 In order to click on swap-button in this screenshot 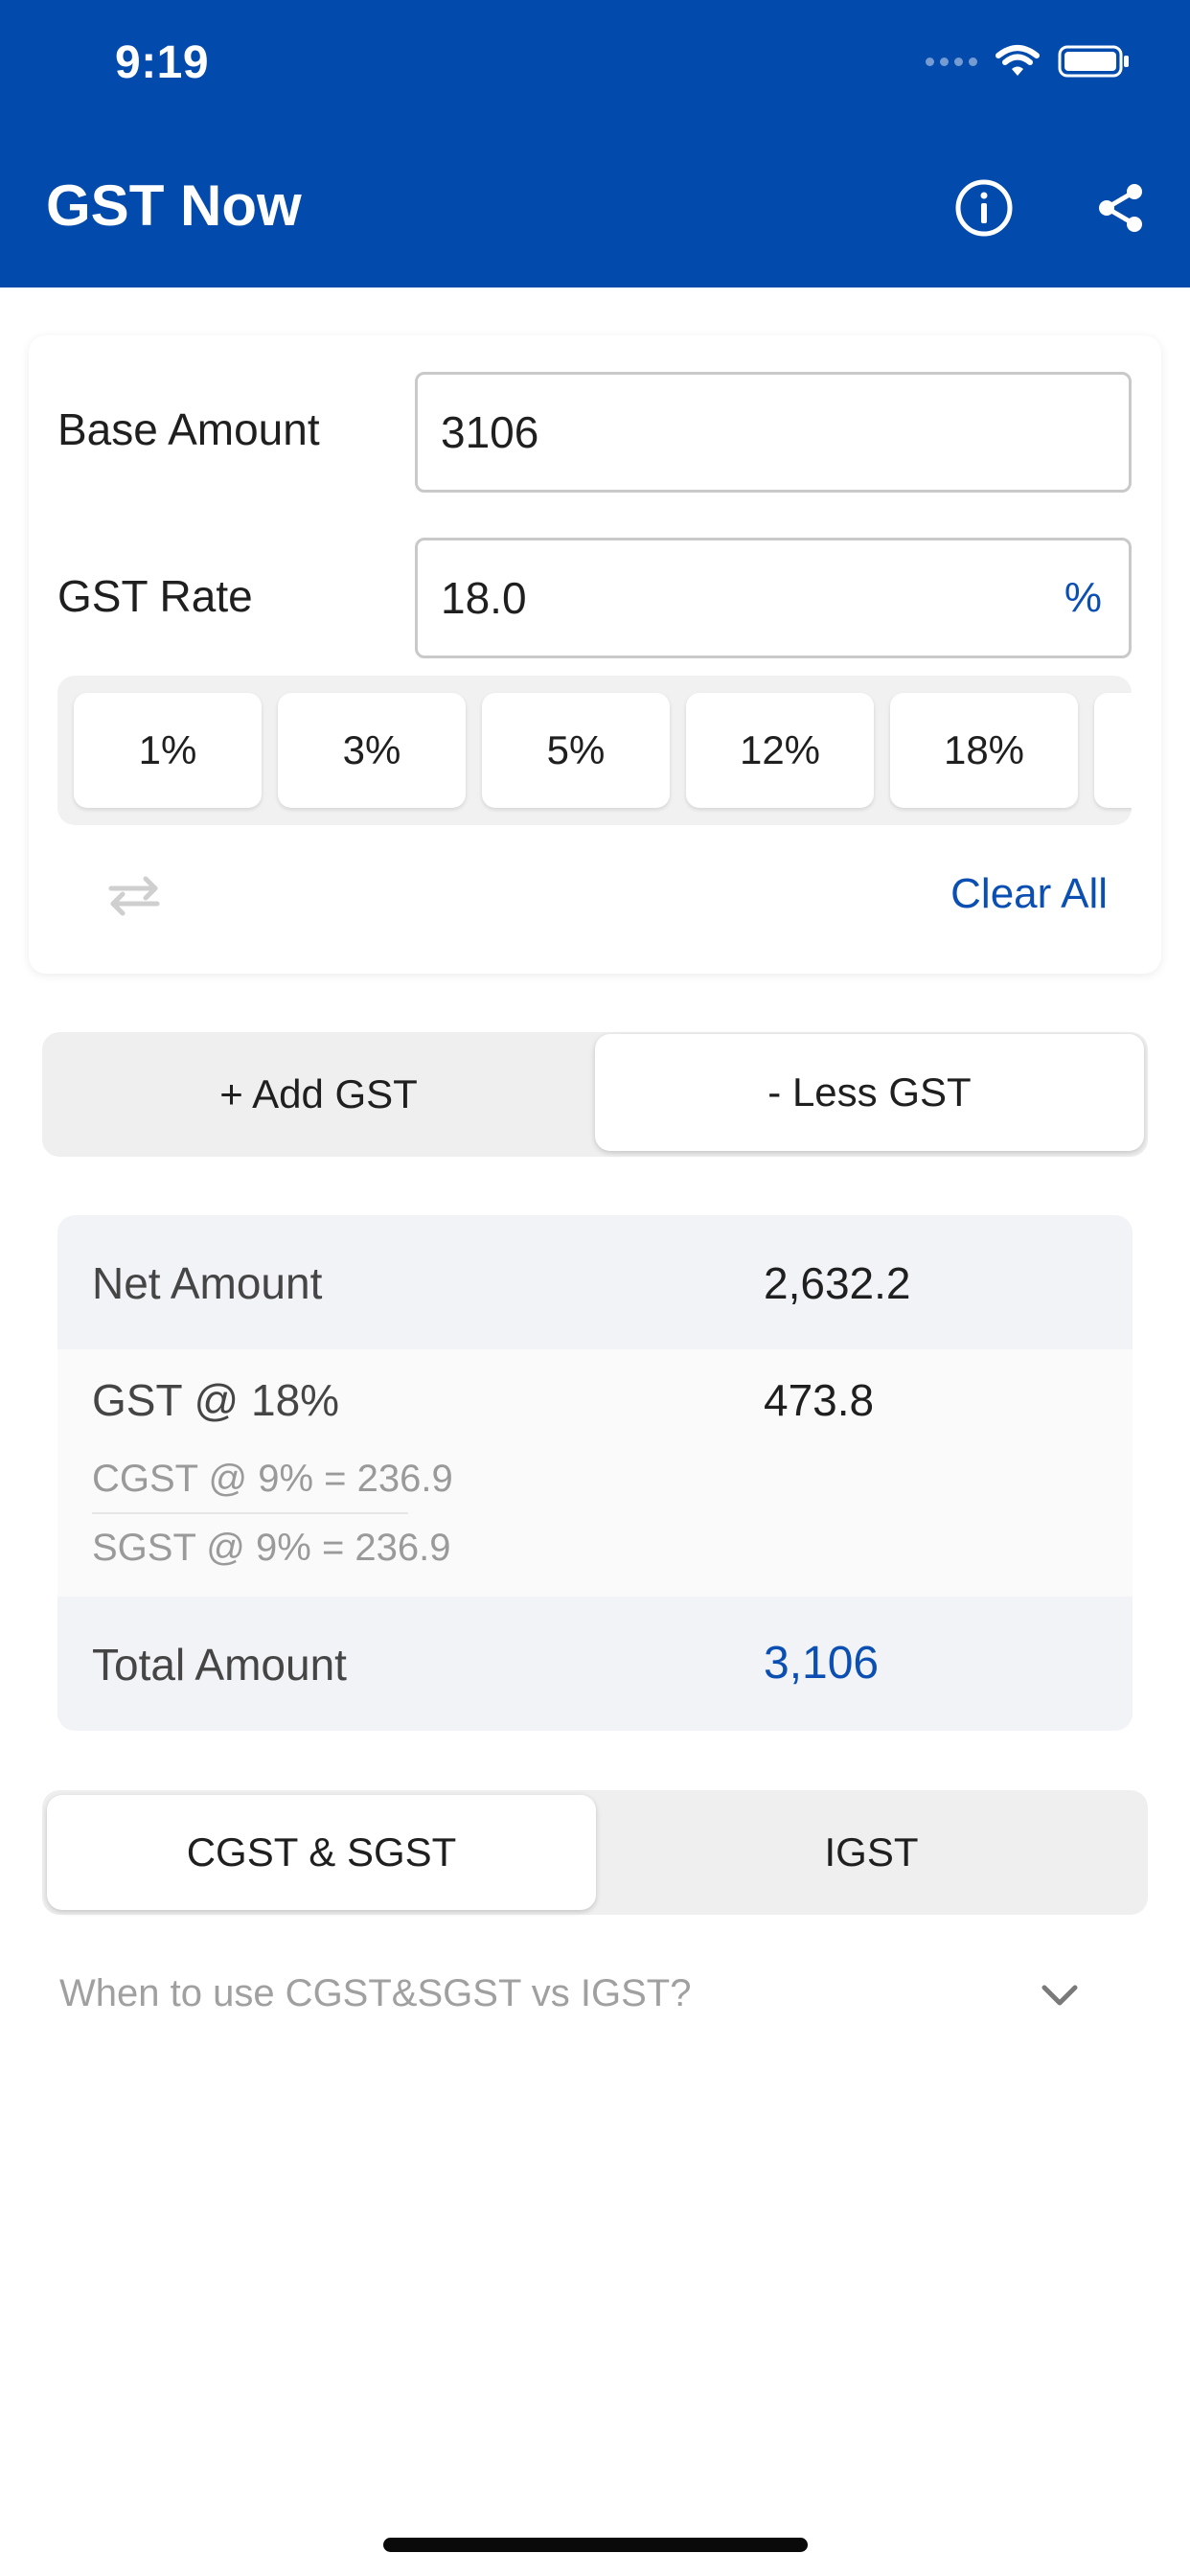, I will do `click(134, 896)`.